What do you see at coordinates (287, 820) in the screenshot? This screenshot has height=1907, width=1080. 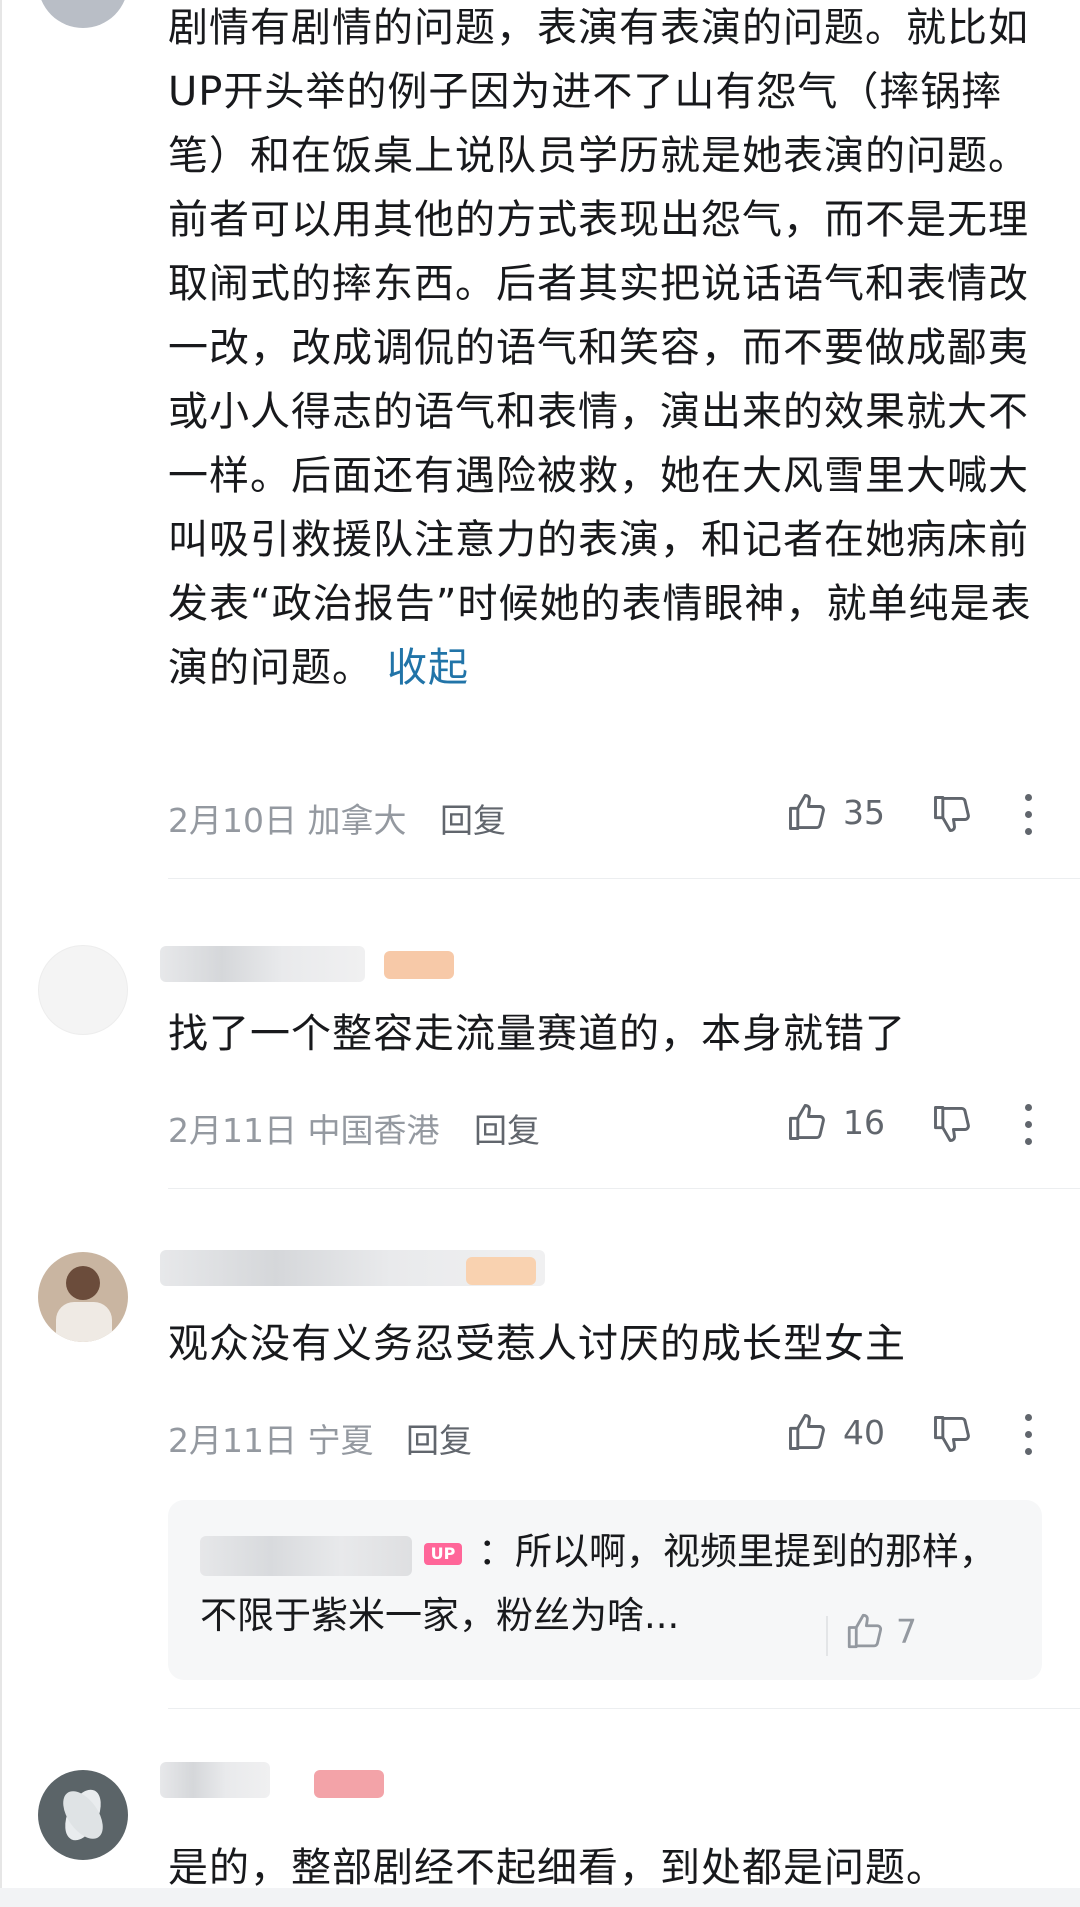 I see `comment-date-location: 2月10日 加拿大` at bounding box center [287, 820].